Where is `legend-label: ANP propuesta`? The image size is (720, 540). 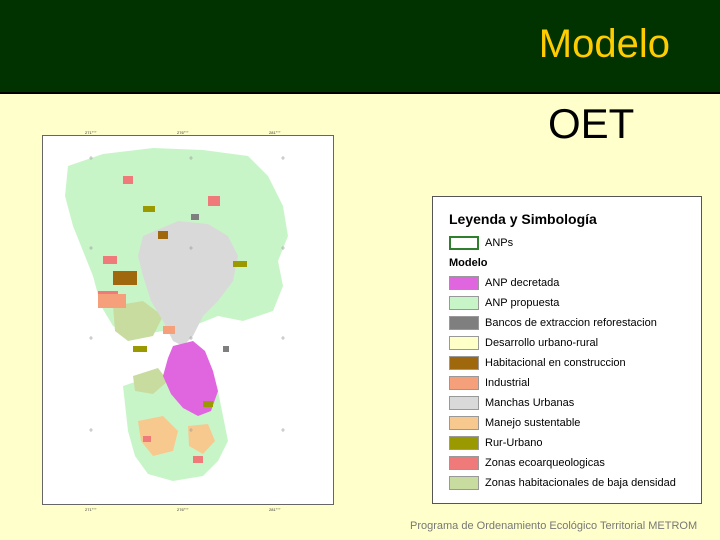 legend-label: ANP propuesta is located at coordinates (522, 303).